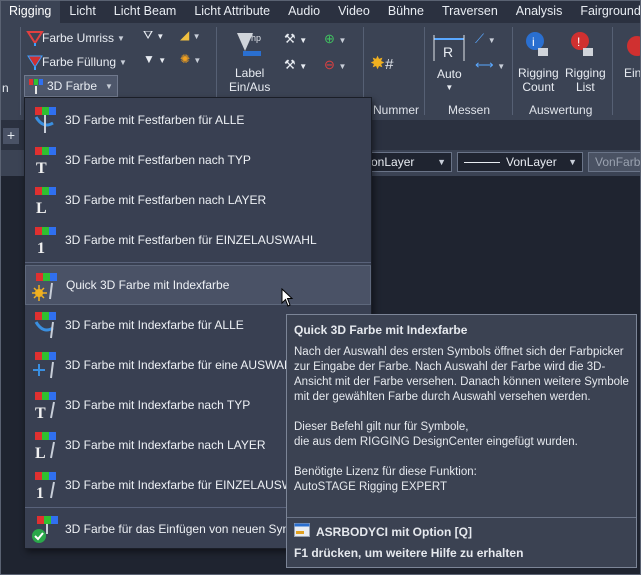  What do you see at coordinates (533, 42) in the screenshot?
I see `svg-text: i` at bounding box center [533, 42].